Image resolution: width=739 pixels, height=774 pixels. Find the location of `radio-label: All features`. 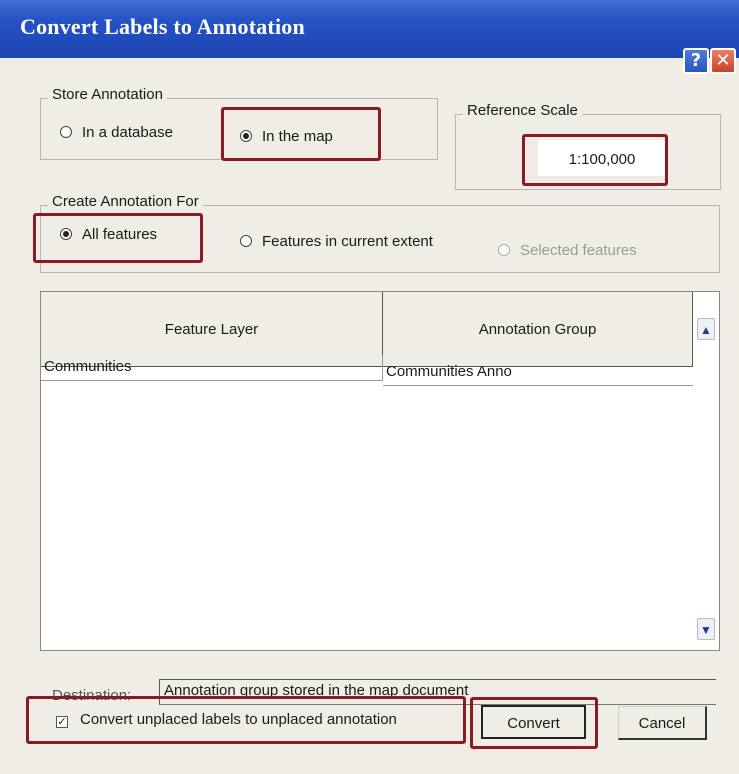

radio-label: All features is located at coordinates (120, 234).